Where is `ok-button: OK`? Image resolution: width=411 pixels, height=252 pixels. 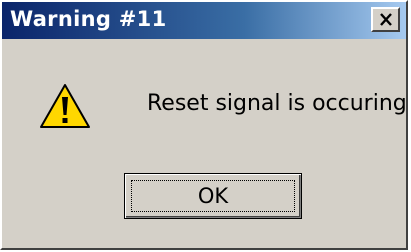
ok-button: OK is located at coordinates (213, 196).